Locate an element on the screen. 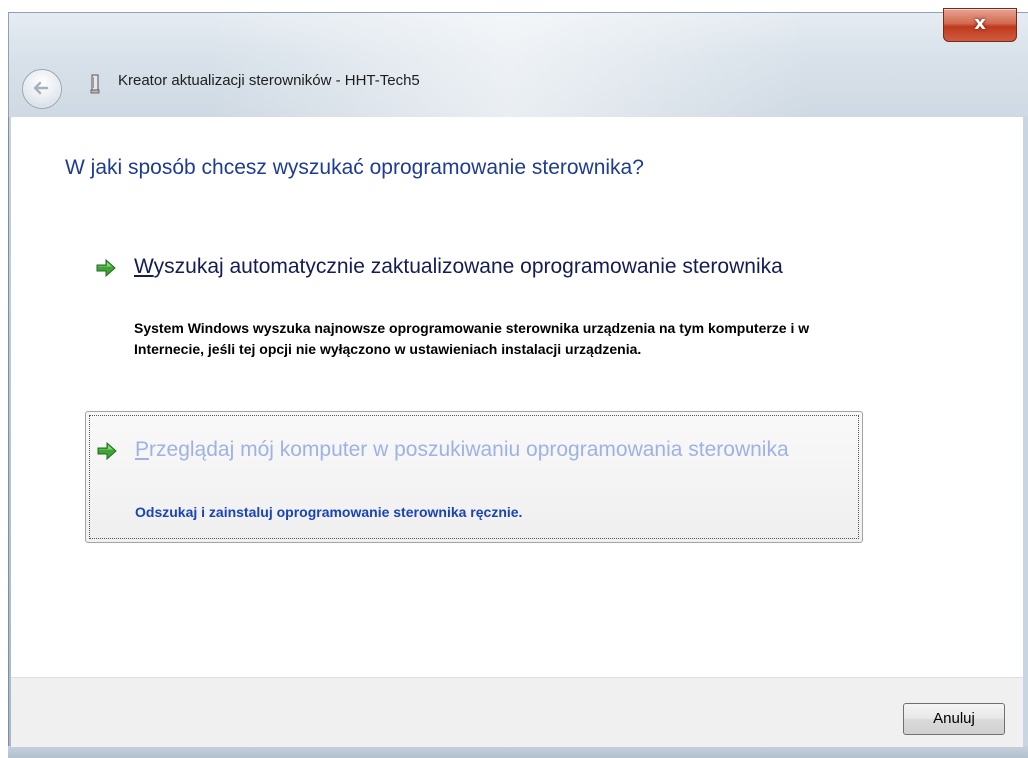  option-accesskey: W is located at coordinates (144, 266).